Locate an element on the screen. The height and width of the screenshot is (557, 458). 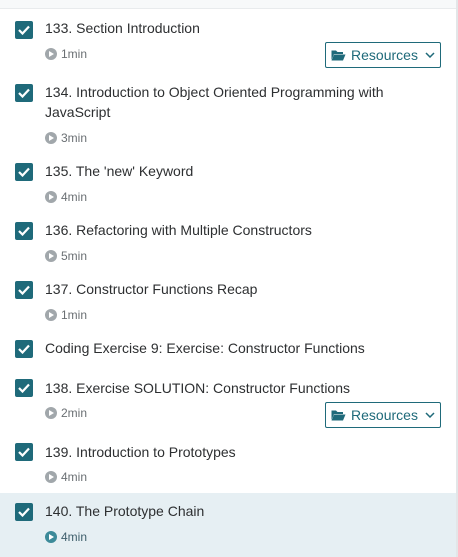
lecture-item-active: 140. The Prototype Chain 4min is located at coordinates (228, 525).